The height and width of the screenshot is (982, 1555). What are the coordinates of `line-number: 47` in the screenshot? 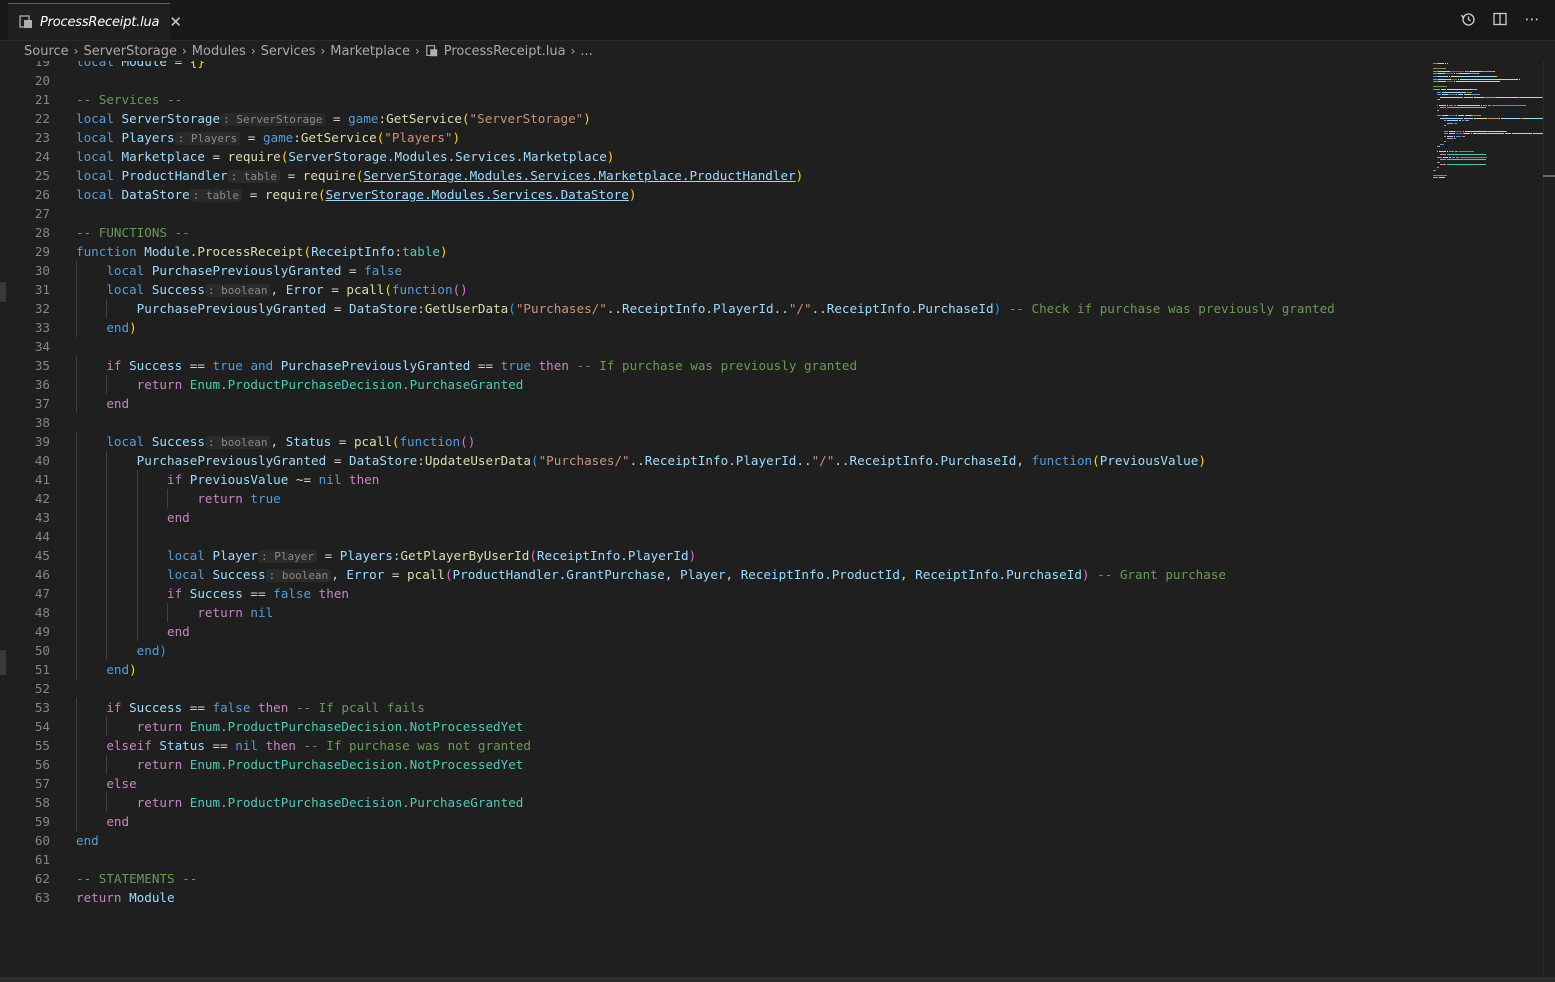 It's located at (42, 593).